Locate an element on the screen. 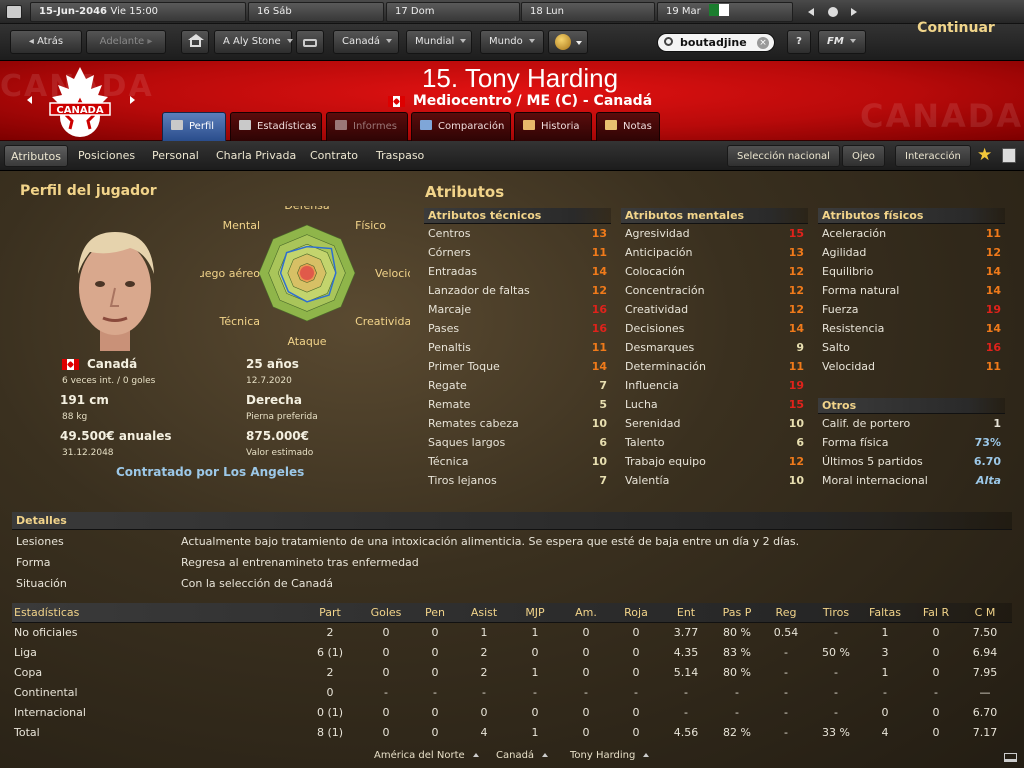 This screenshot has width=1024, height=768. calendar-day-19: 19 Mar is located at coordinates (725, 12).